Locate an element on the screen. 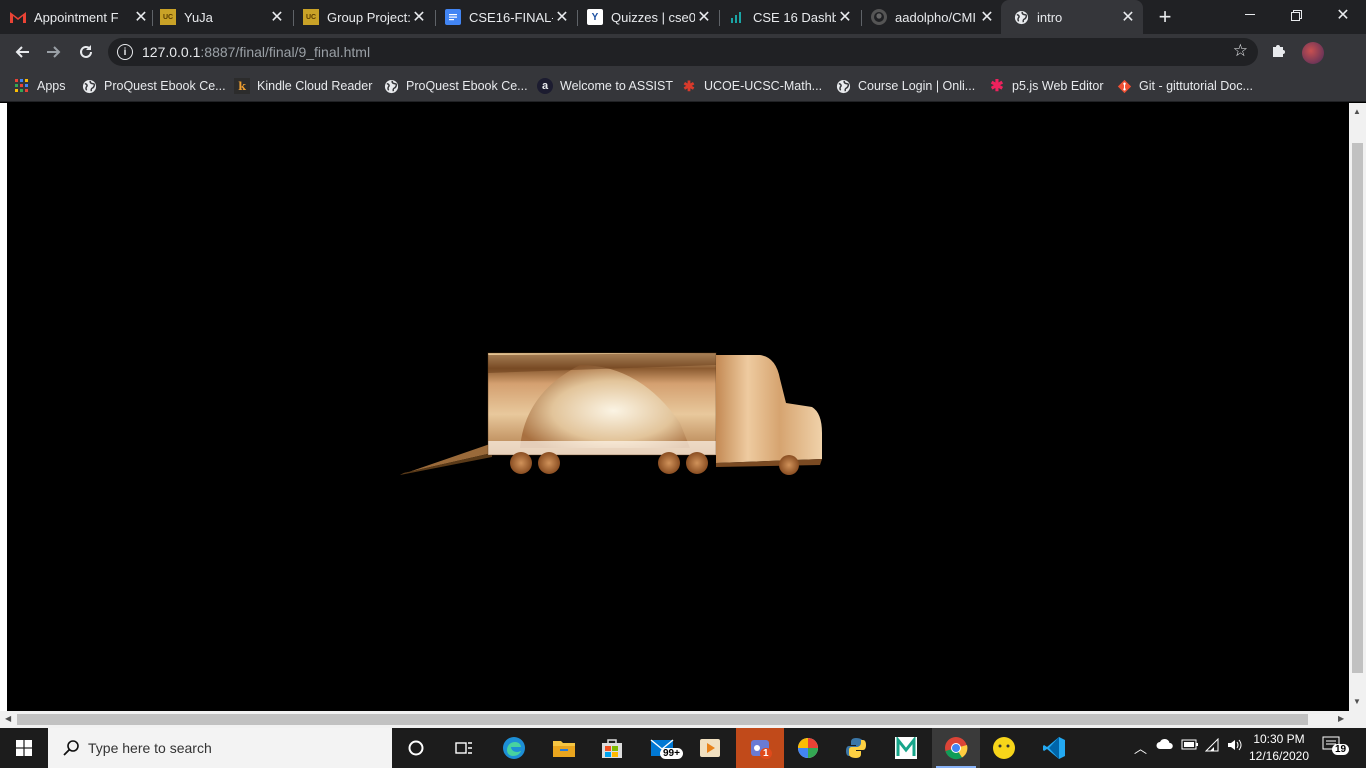  dashboard-icon is located at coordinates (737, 17).